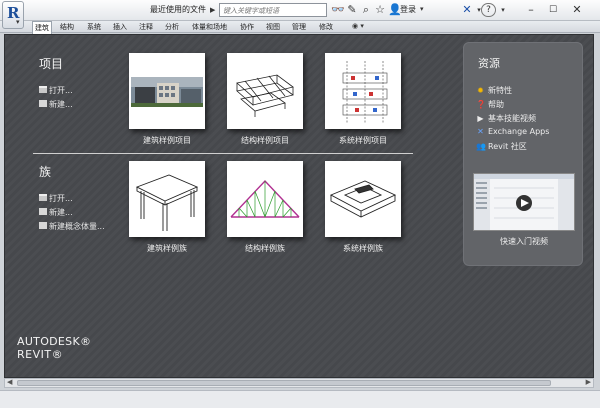 Image resolution: width=600 pixels, height=408 pixels. I want to click on ribbon-minimize-icon: ◉ ▾, so click(358, 26).